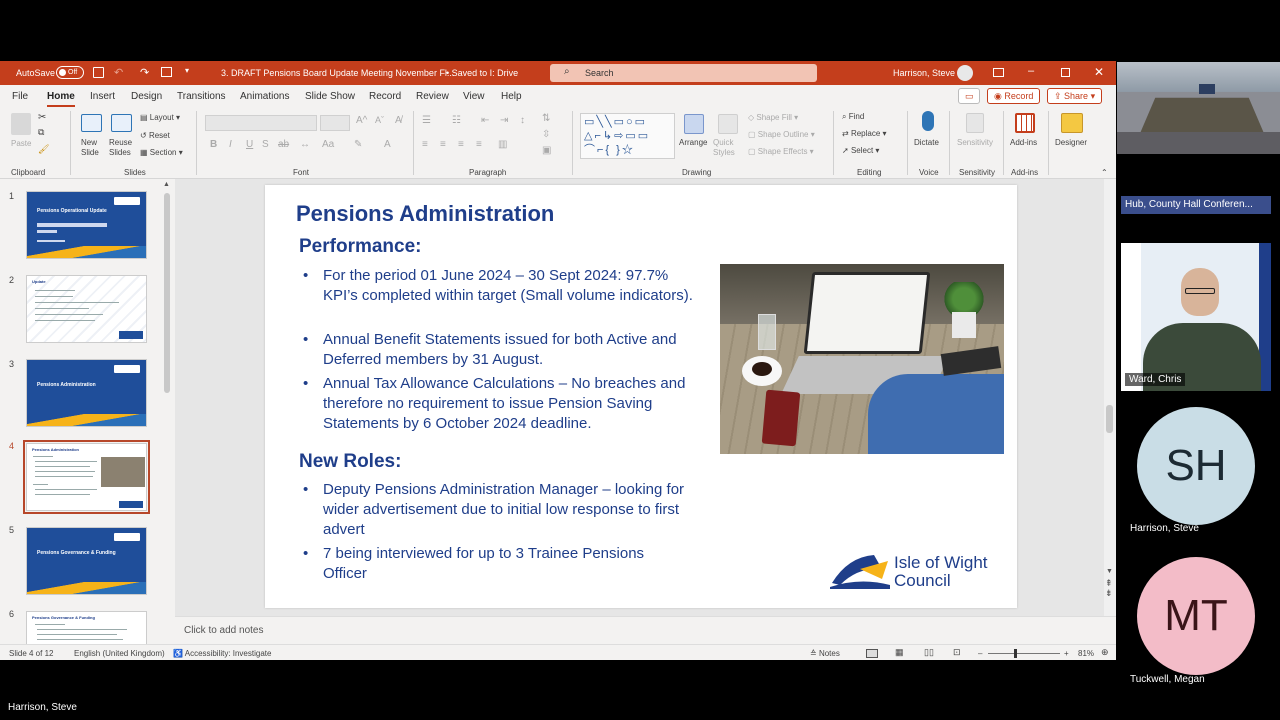 The width and height of the screenshot is (1280, 720). Describe the element at coordinates (328, 144) in the screenshot. I see `change-case-icon: Aa` at that location.